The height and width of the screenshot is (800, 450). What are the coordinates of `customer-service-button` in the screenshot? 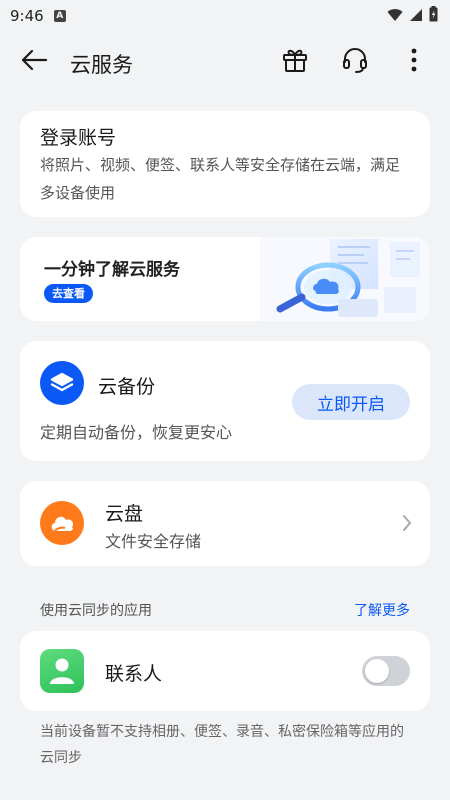 It's located at (355, 62).